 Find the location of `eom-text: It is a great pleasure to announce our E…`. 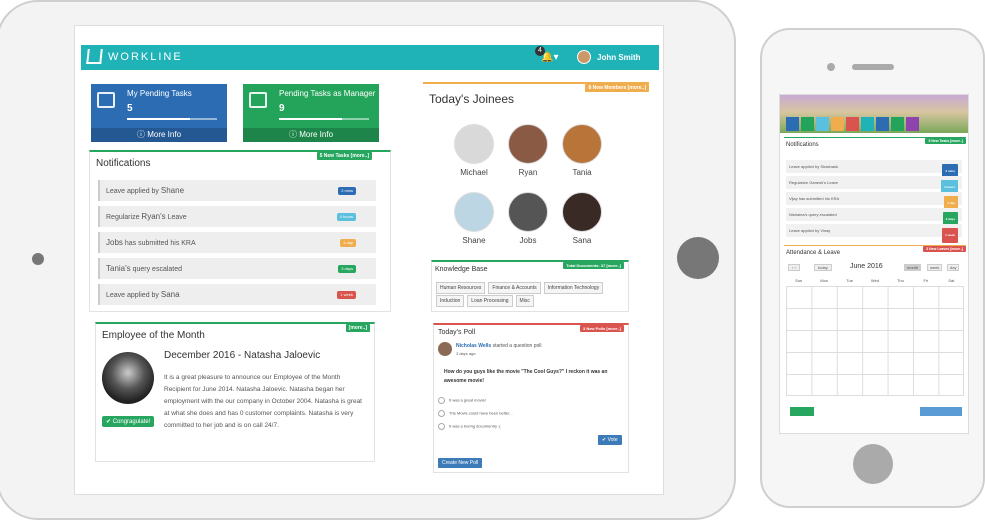

eom-text: It is a great pleasure to announce our E… is located at coordinates (263, 401).